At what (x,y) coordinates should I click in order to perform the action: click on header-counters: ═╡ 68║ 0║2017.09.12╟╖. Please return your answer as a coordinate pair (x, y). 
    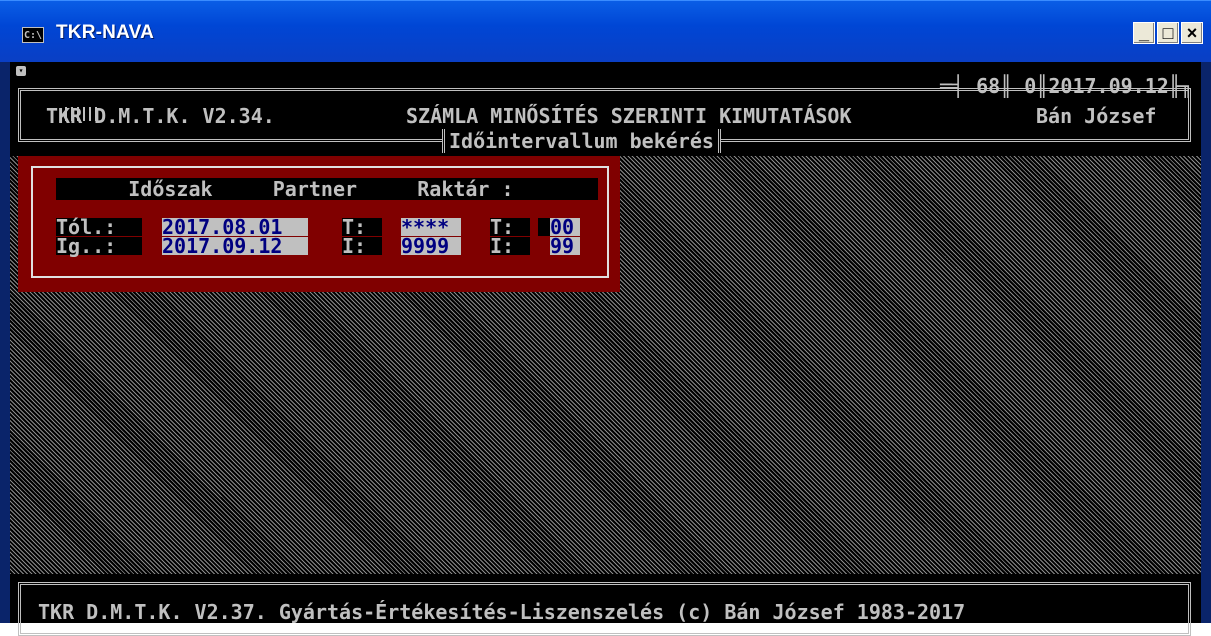
    Looking at the image, I should click on (1066, 86).